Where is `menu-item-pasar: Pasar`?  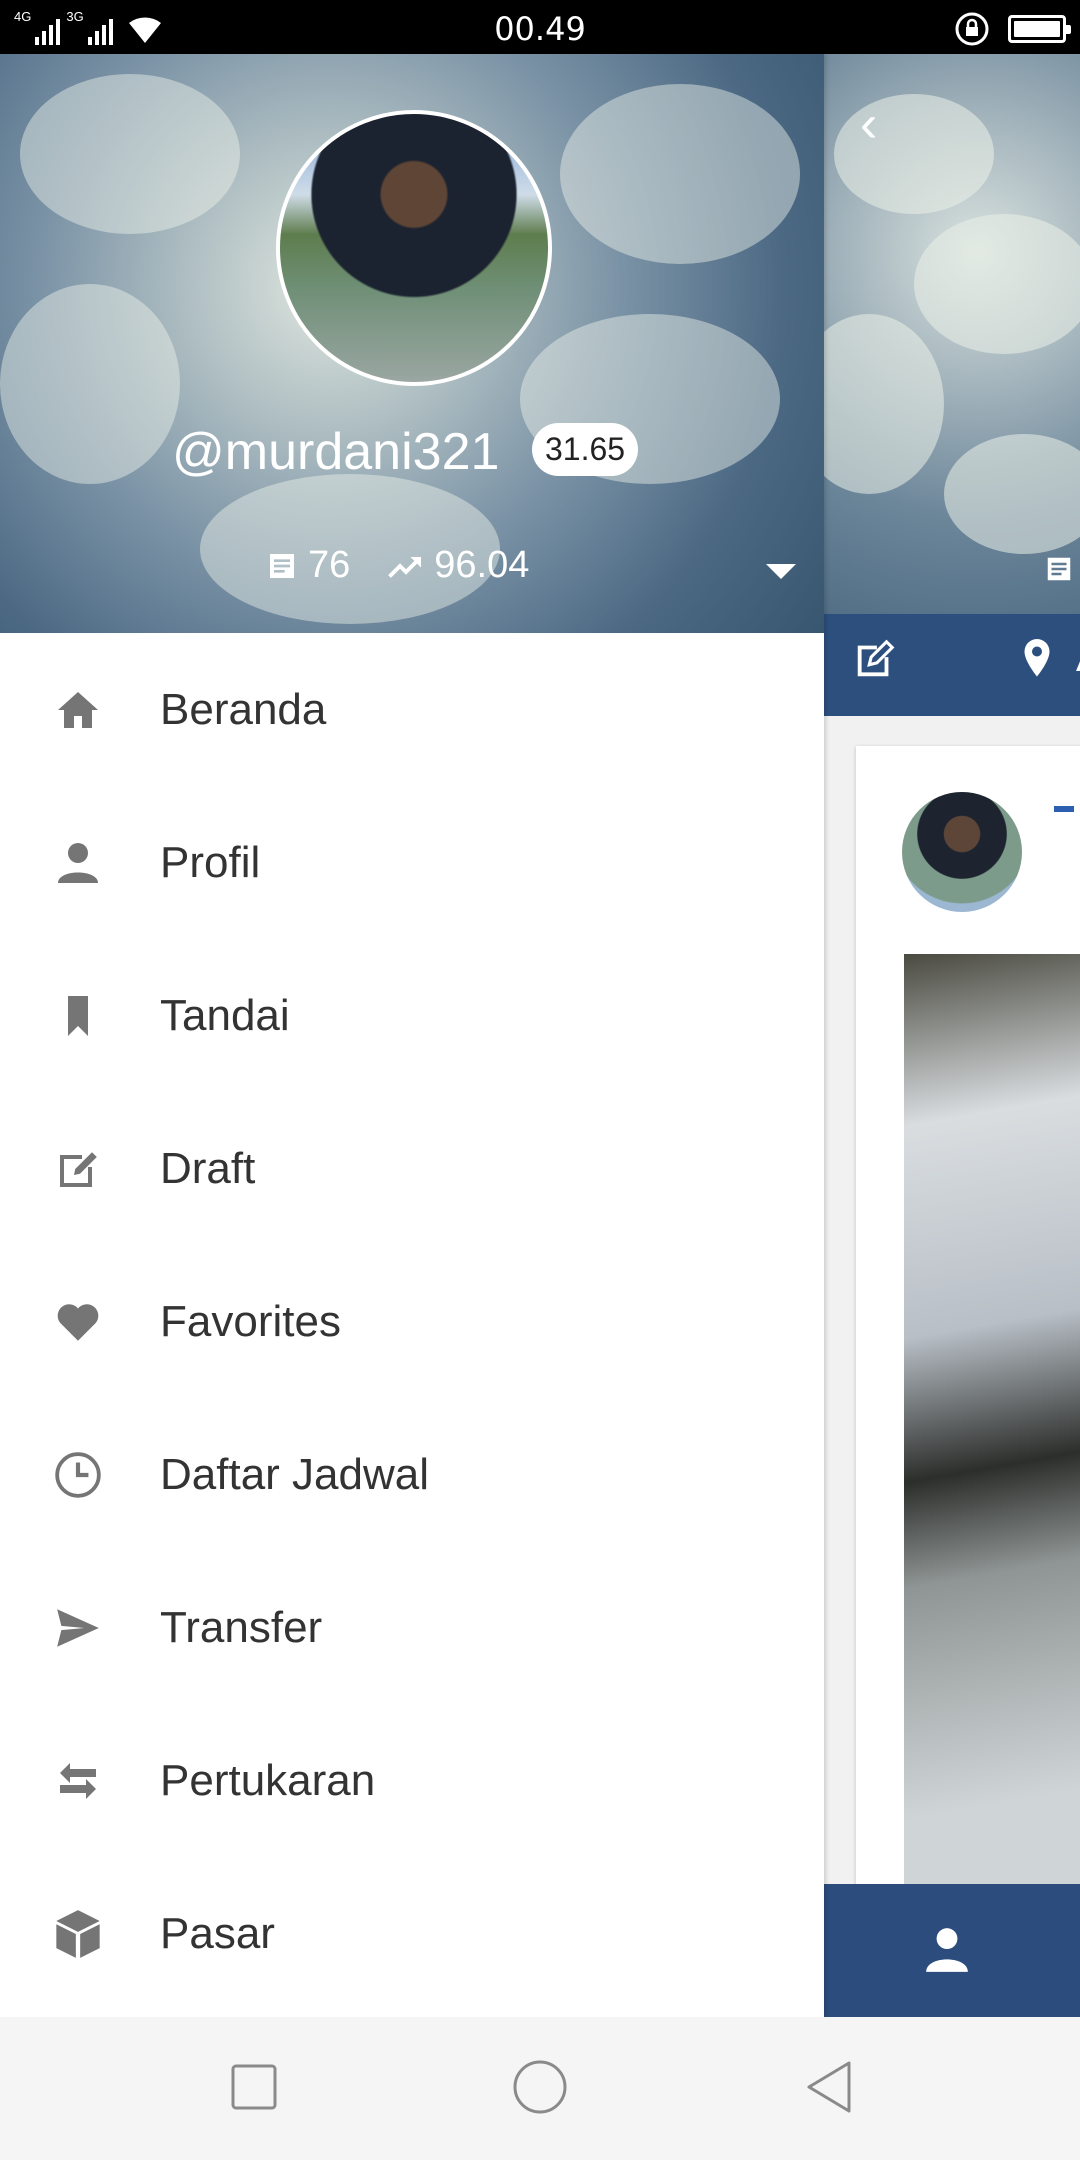
menu-item-pasar: Pasar is located at coordinates (412, 1933).